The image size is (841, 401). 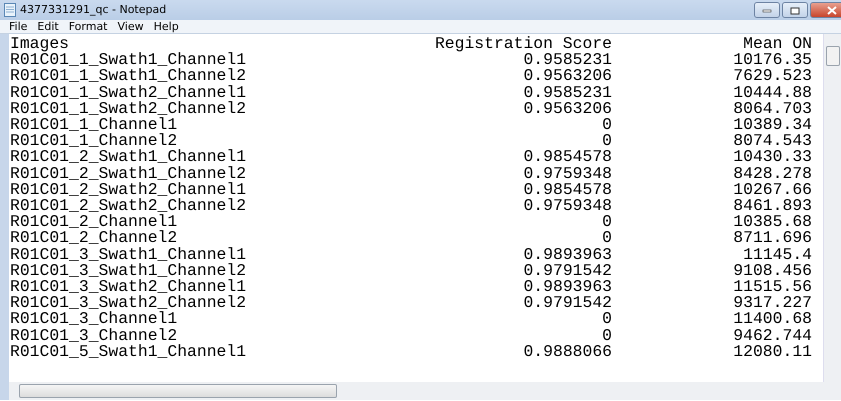 I want to click on table-cell-text: 11400.68, so click(x=772, y=319).